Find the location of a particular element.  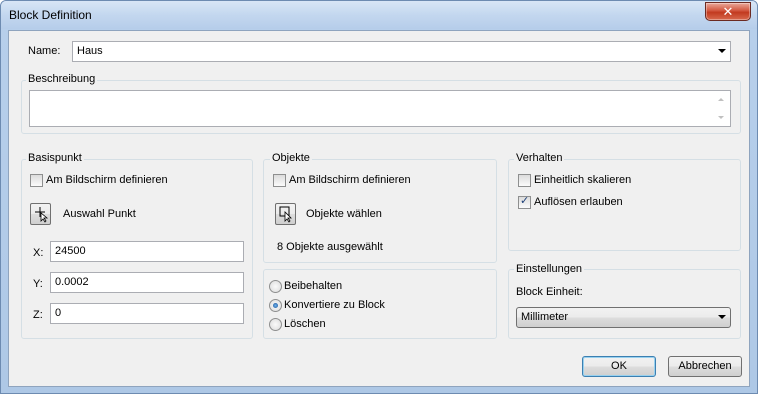

description-group-label: Beschreibung is located at coordinates (62, 79).